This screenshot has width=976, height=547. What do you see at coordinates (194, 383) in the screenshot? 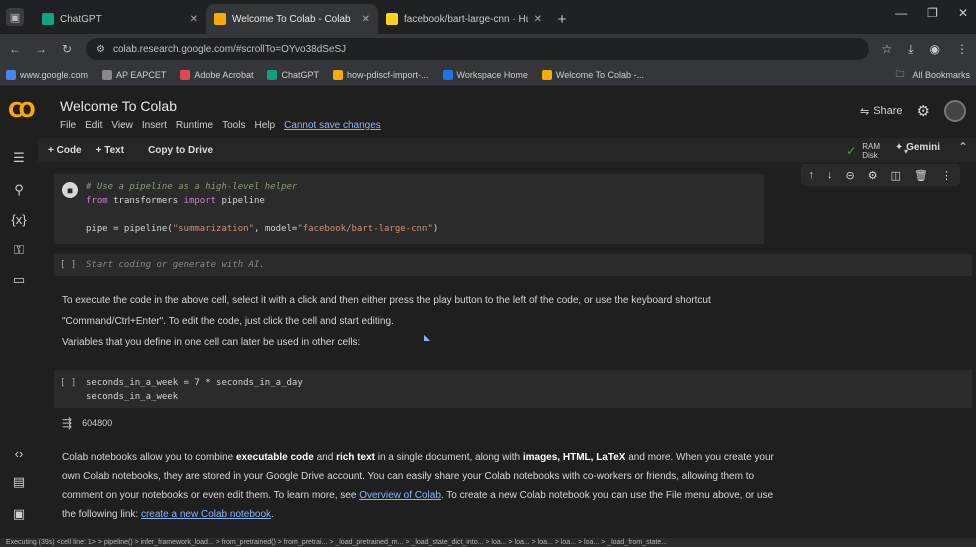
I see `code-line: seconds_in_a_week = 7 * seconds_in_a_day` at bounding box center [194, 383].